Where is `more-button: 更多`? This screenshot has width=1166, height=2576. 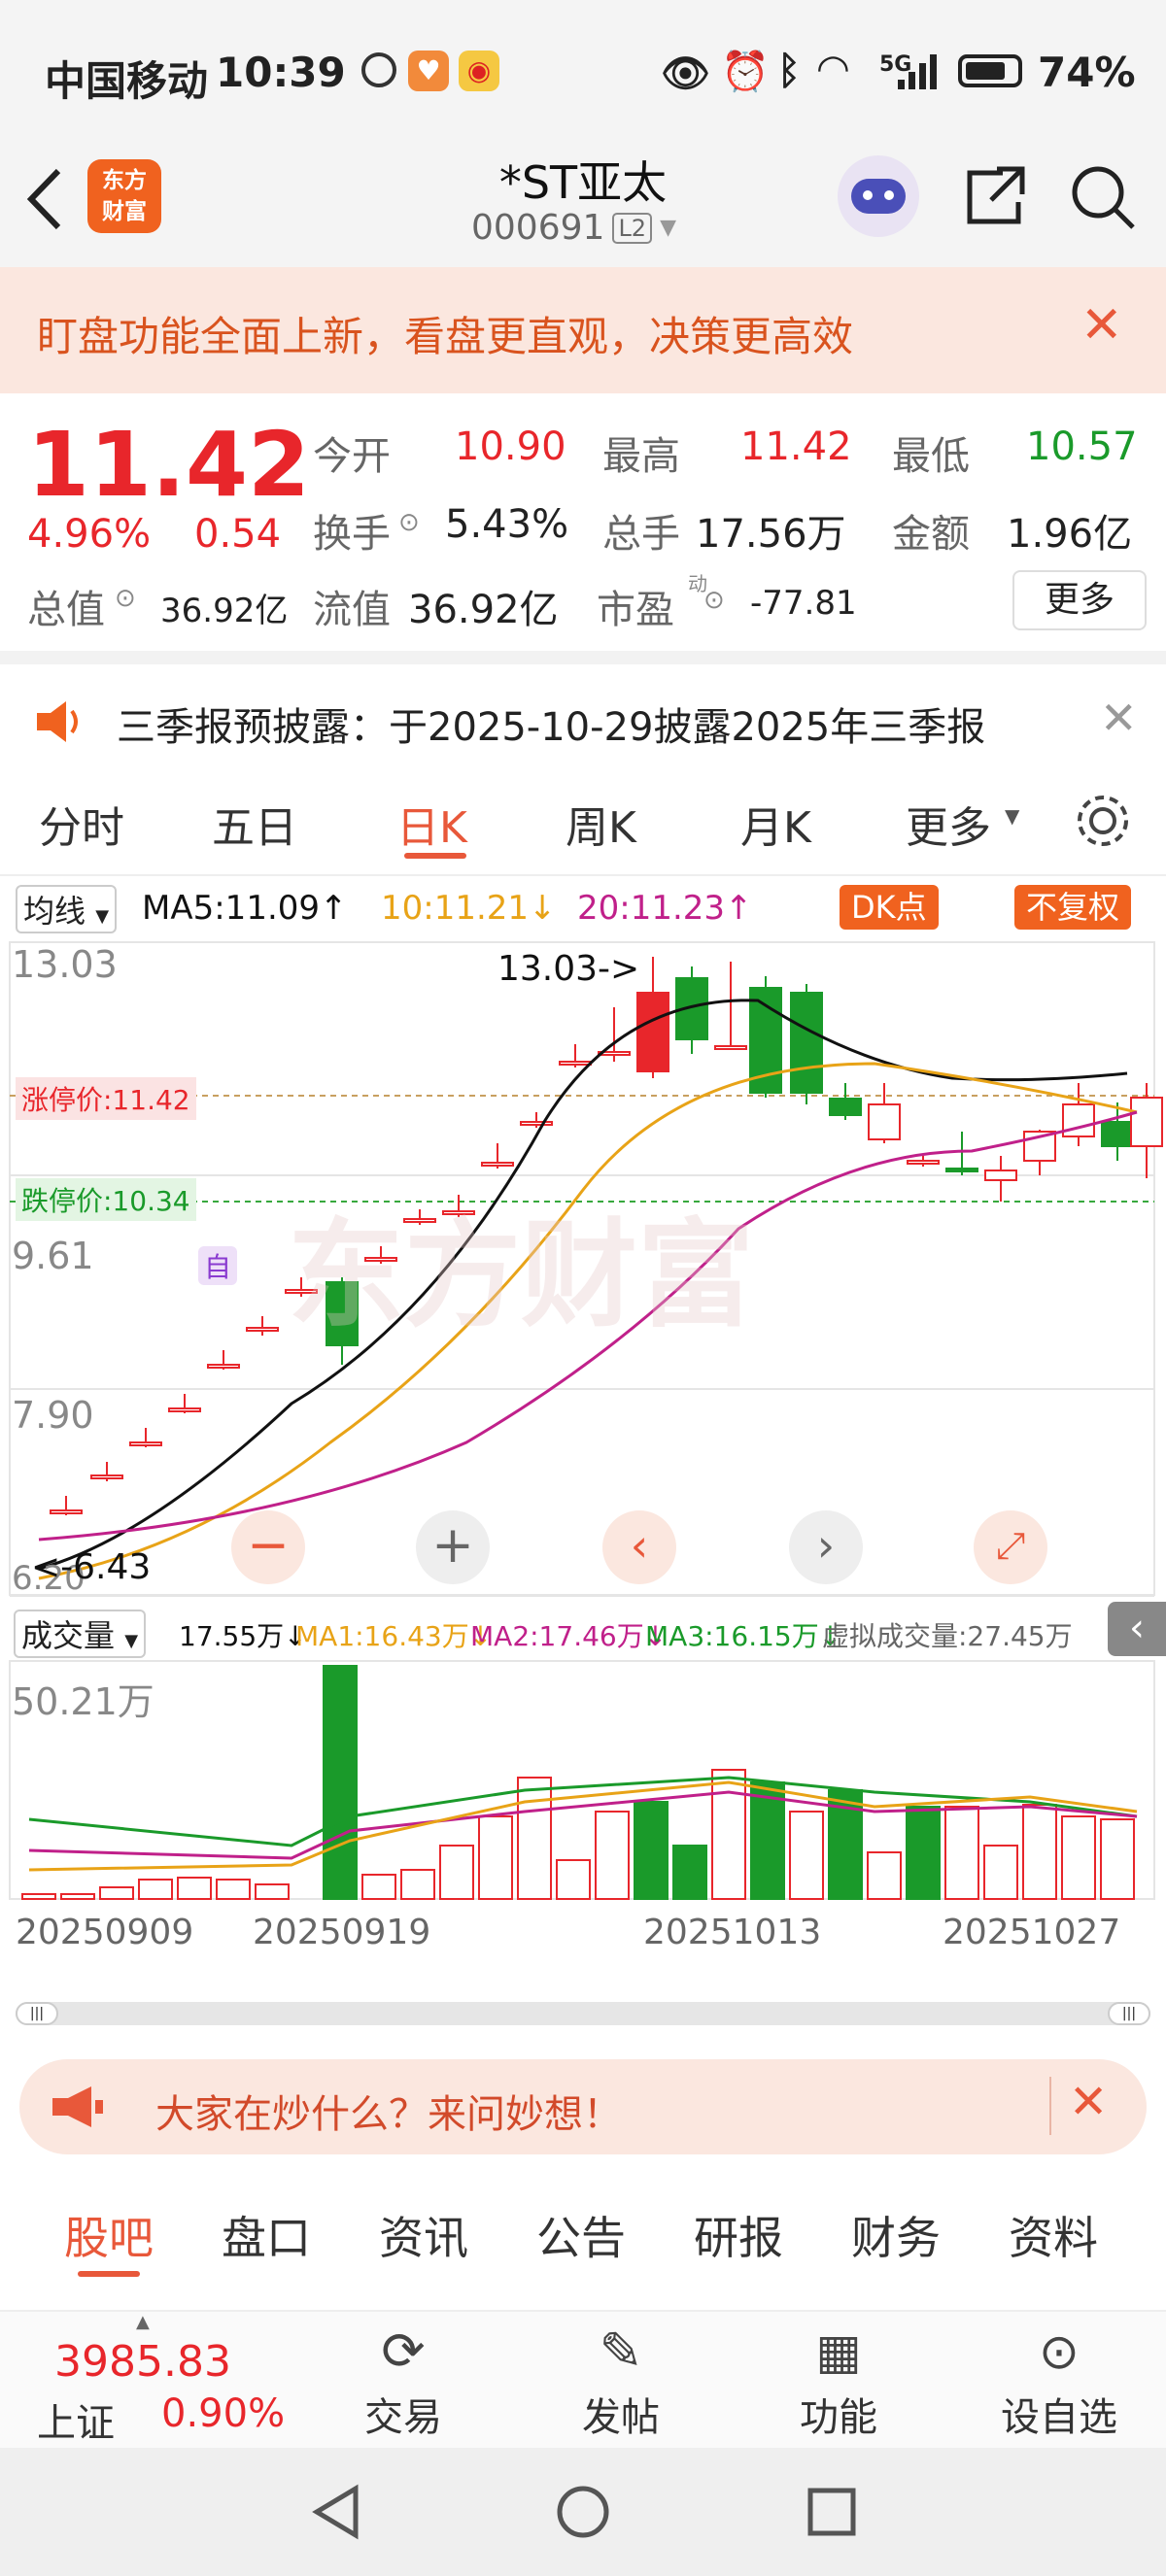 more-button: 更多 is located at coordinates (1079, 600).